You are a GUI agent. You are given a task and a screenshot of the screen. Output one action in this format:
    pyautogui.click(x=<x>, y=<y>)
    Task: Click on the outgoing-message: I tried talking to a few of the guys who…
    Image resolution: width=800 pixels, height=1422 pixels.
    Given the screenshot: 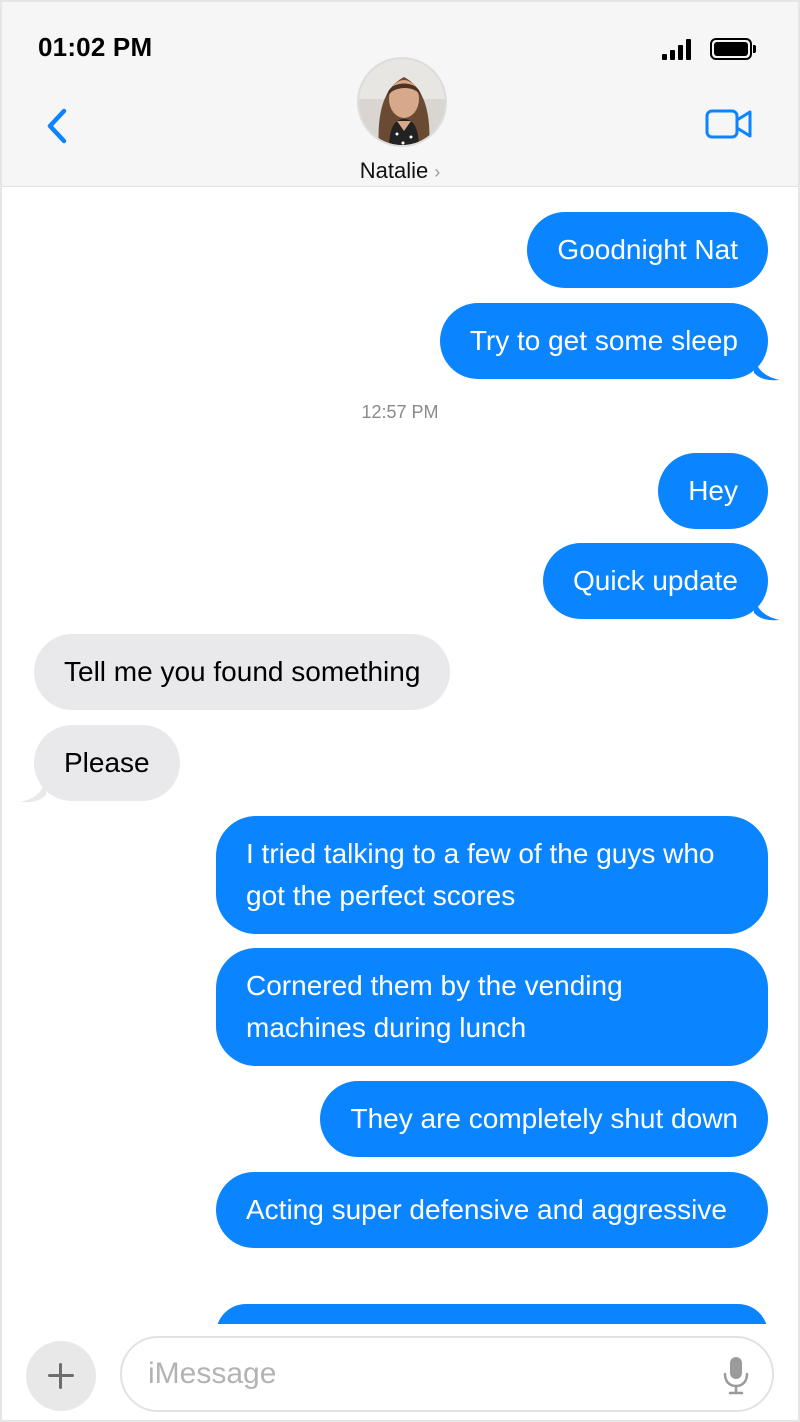 What is the action you would take?
    pyautogui.click(x=492, y=875)
    